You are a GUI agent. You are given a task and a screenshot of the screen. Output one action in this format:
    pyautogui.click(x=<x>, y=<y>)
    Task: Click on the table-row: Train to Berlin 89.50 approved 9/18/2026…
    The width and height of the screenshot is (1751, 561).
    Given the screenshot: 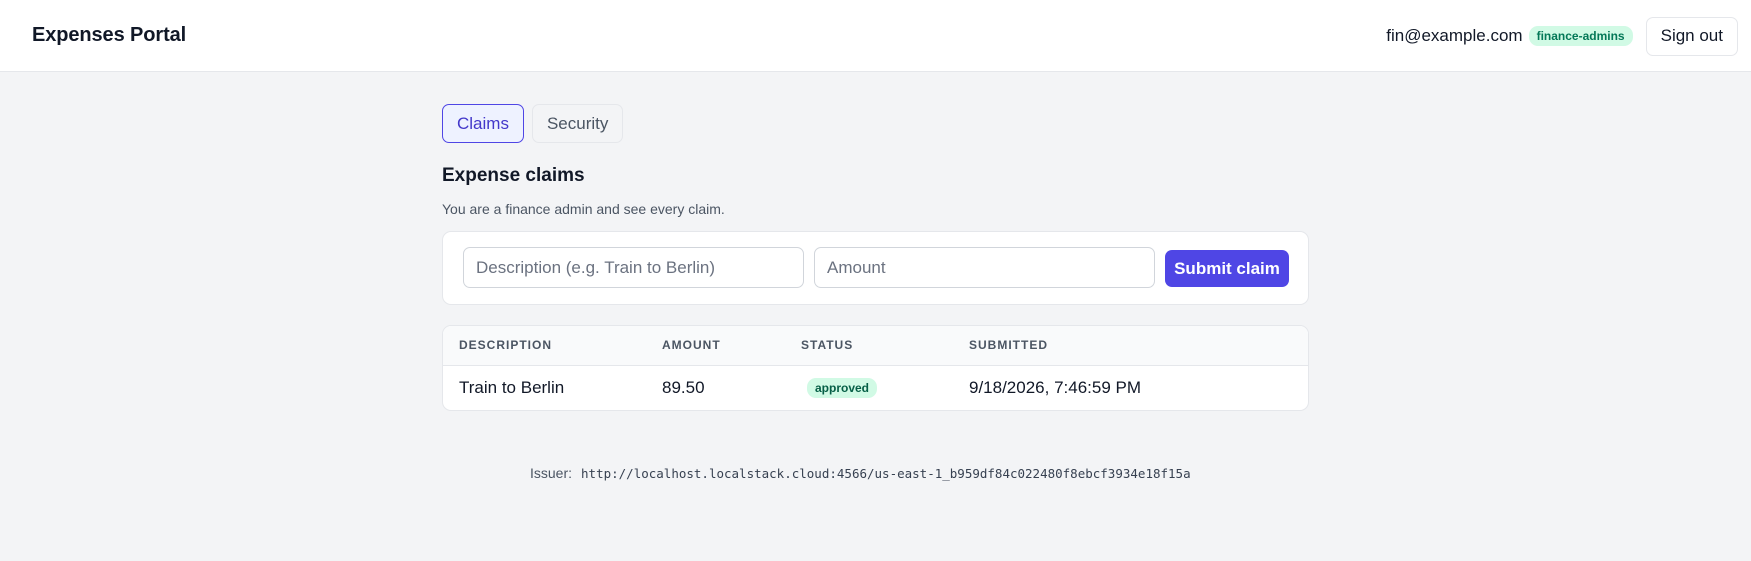 What is the action you would take?
    pyautogui.click(x=875, y=387)
    